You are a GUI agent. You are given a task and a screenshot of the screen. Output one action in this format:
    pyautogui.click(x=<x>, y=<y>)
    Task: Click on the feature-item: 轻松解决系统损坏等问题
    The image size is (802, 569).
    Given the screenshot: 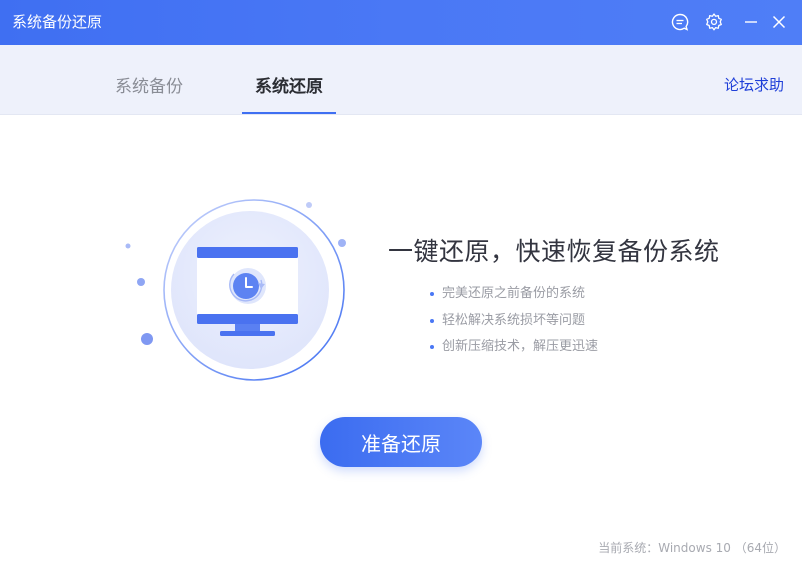 What is the action you would take?
    pyautogui.click(x=514, y=325)
    